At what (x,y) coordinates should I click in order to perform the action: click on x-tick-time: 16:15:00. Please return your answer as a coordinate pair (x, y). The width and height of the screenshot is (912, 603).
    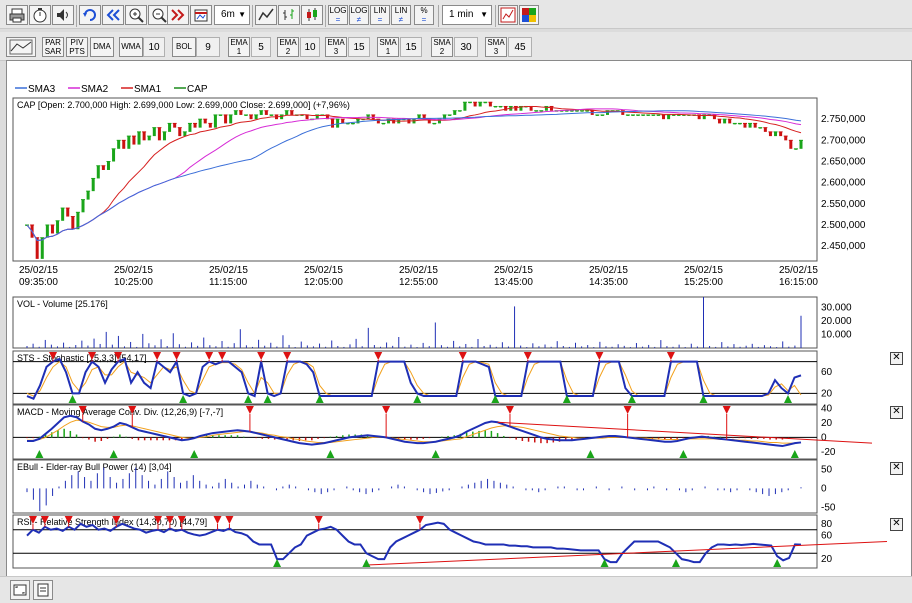
    Looking at the image, I should click on (798, 282).